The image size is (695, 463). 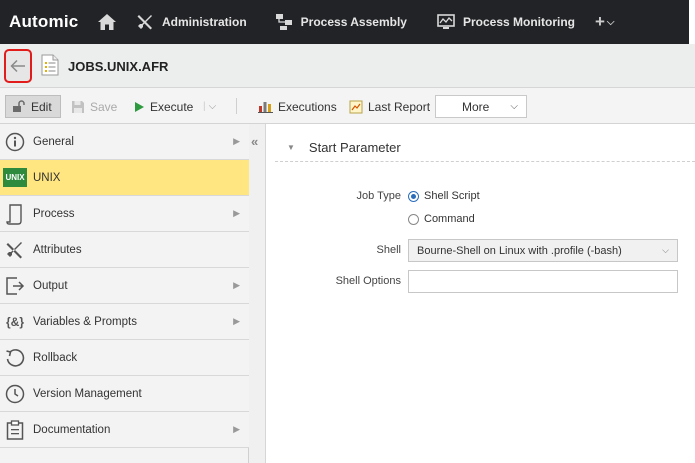 What do you see at coordinates (54, 213) in the screenshot?
I see `sidebar-item-label: Process` at bounding box center [54, 213].